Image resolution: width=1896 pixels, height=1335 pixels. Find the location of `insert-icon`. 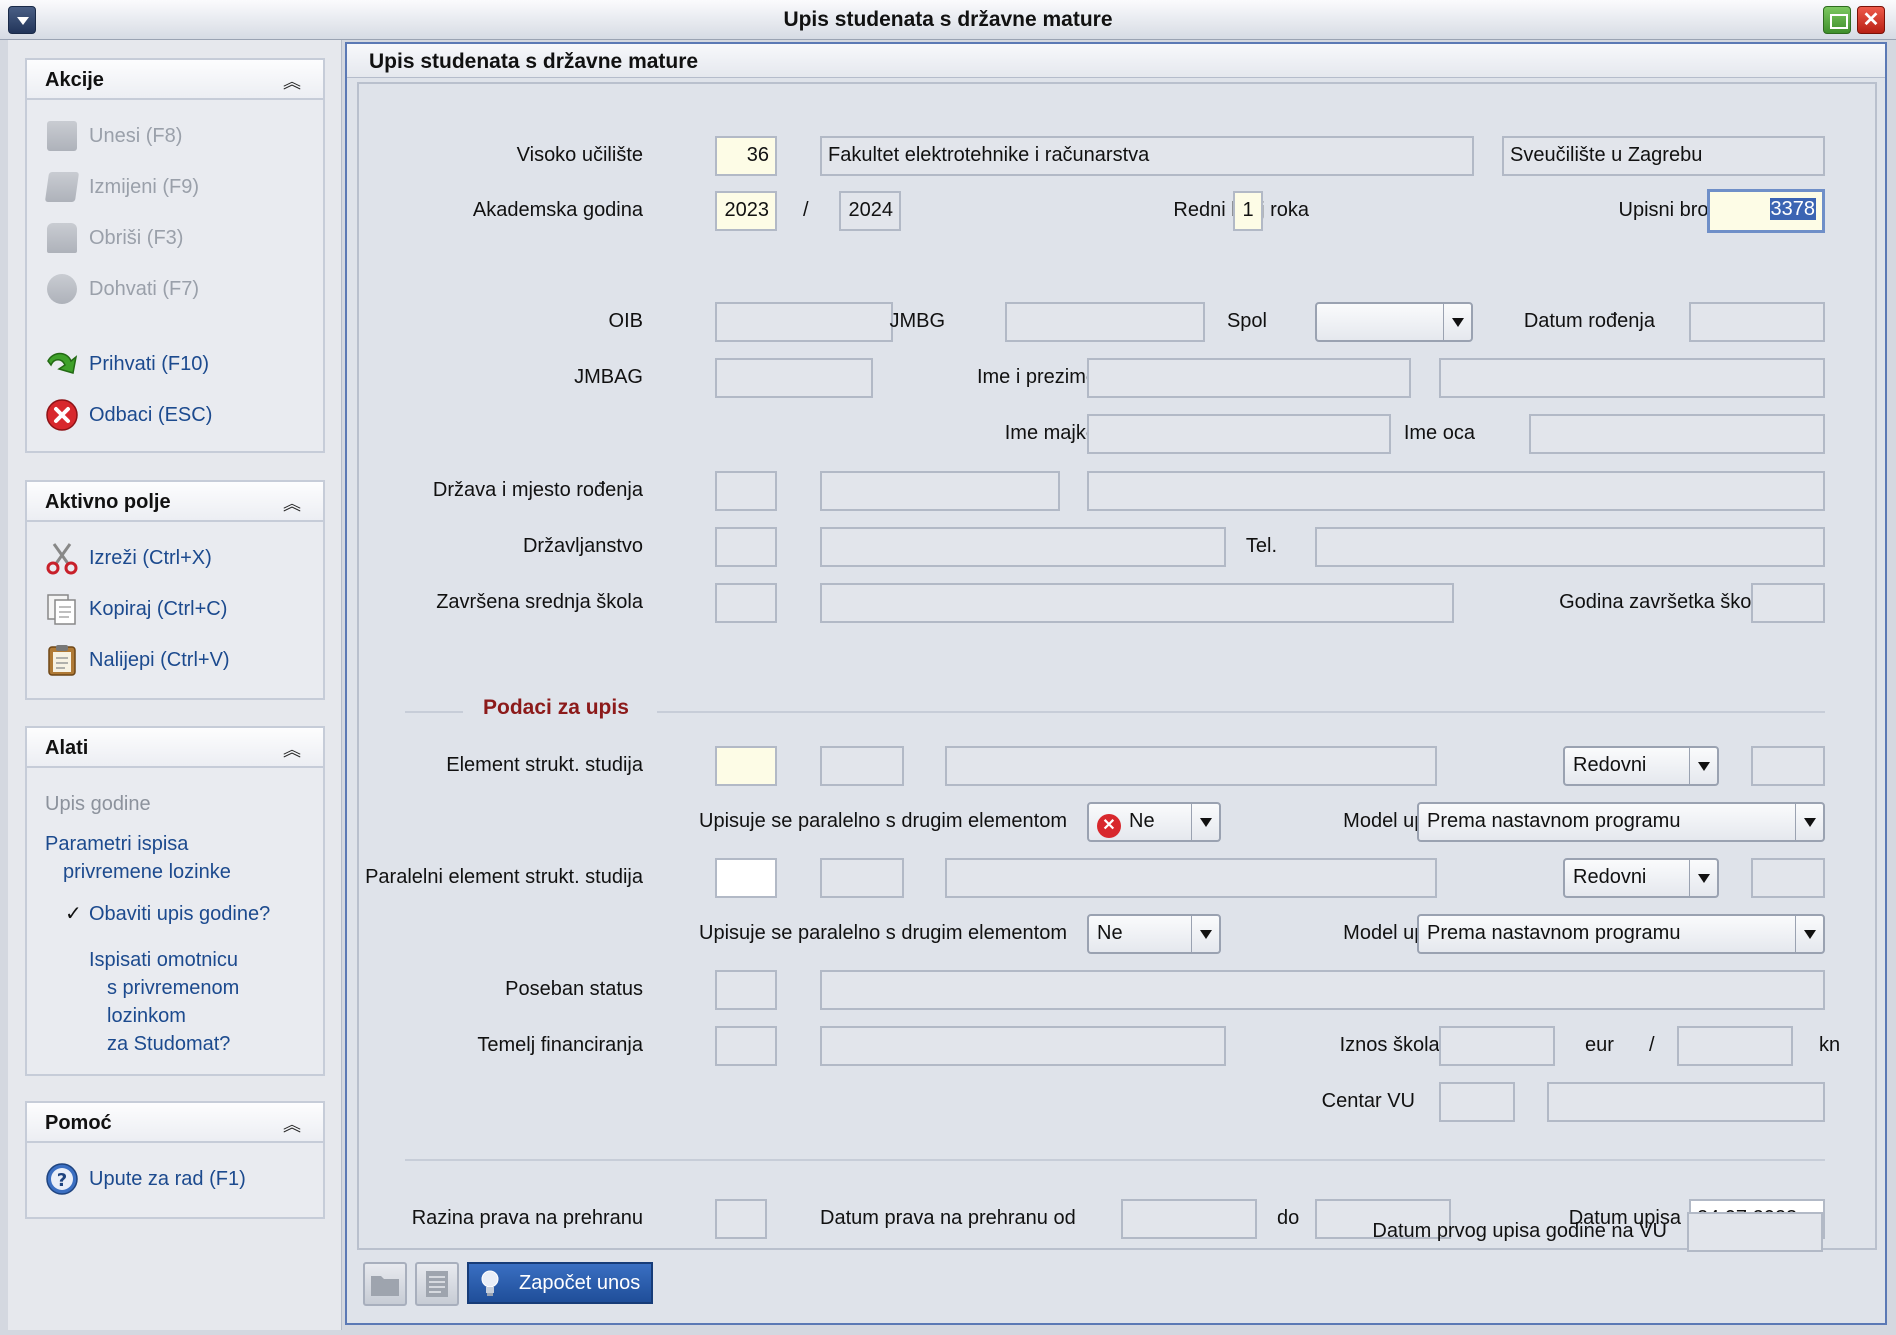

insert-icon is located at coordinates (62, 136).